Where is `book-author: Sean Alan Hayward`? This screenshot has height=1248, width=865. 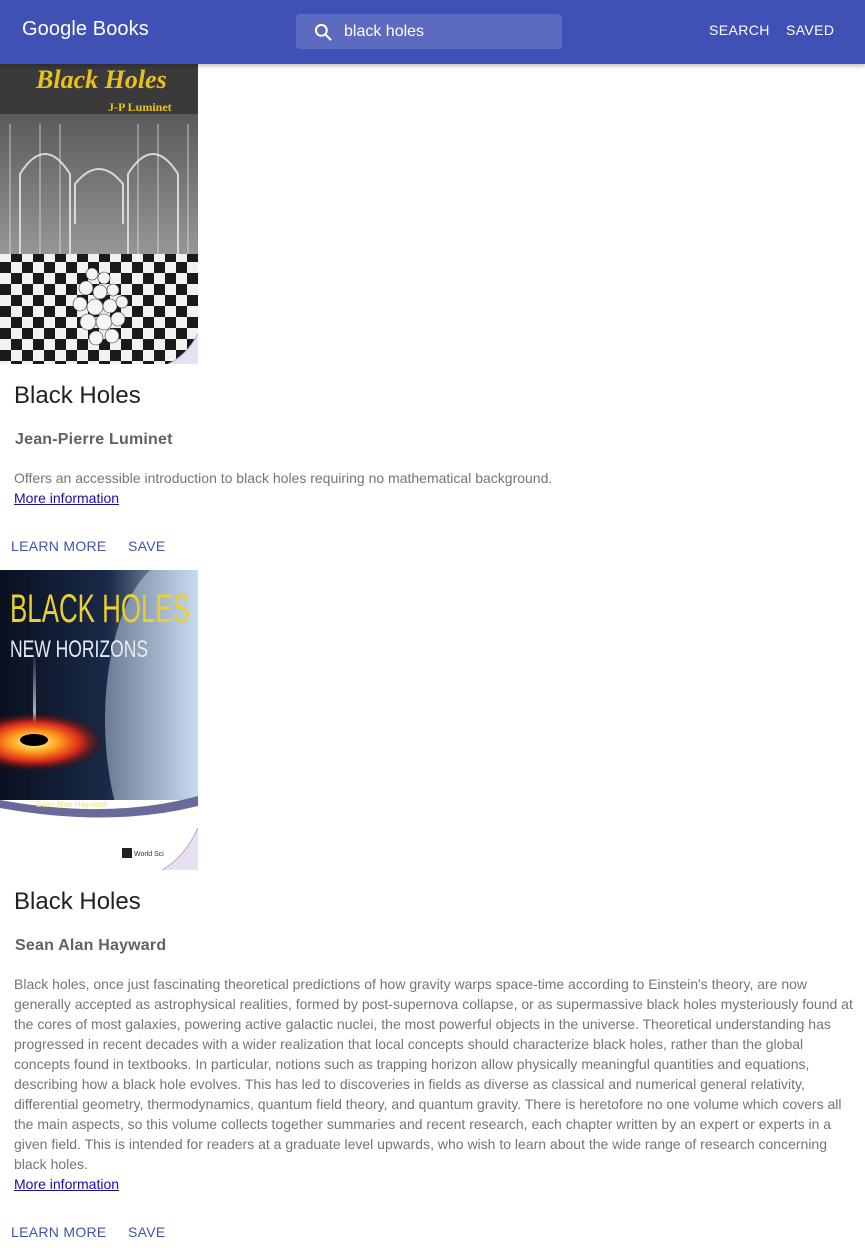 book-author: Sean Alan Hayward is located at coordinates (91, 945).